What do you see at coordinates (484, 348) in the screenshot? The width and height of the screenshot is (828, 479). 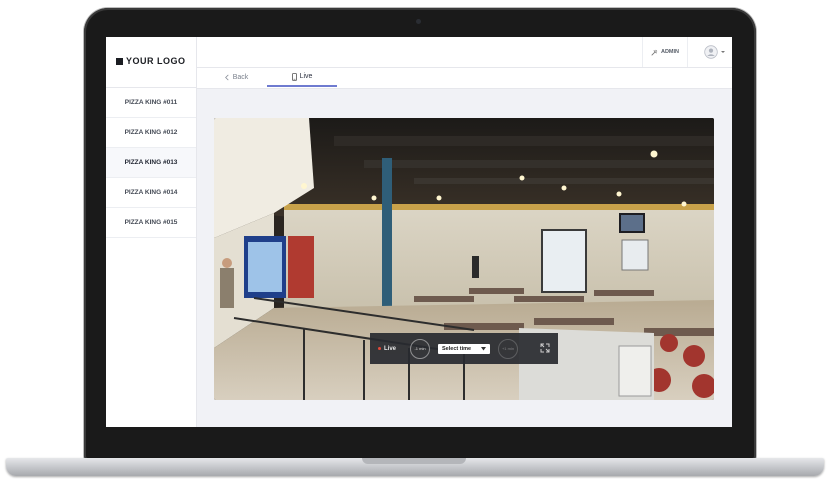 I see `caret-down-icon` at bounding box center [484, 348].